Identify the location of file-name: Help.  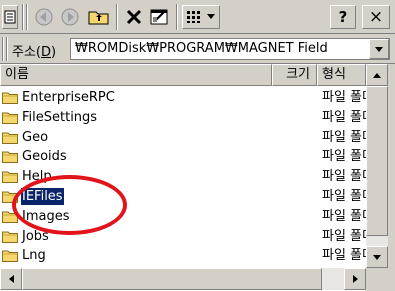
(37, 177).